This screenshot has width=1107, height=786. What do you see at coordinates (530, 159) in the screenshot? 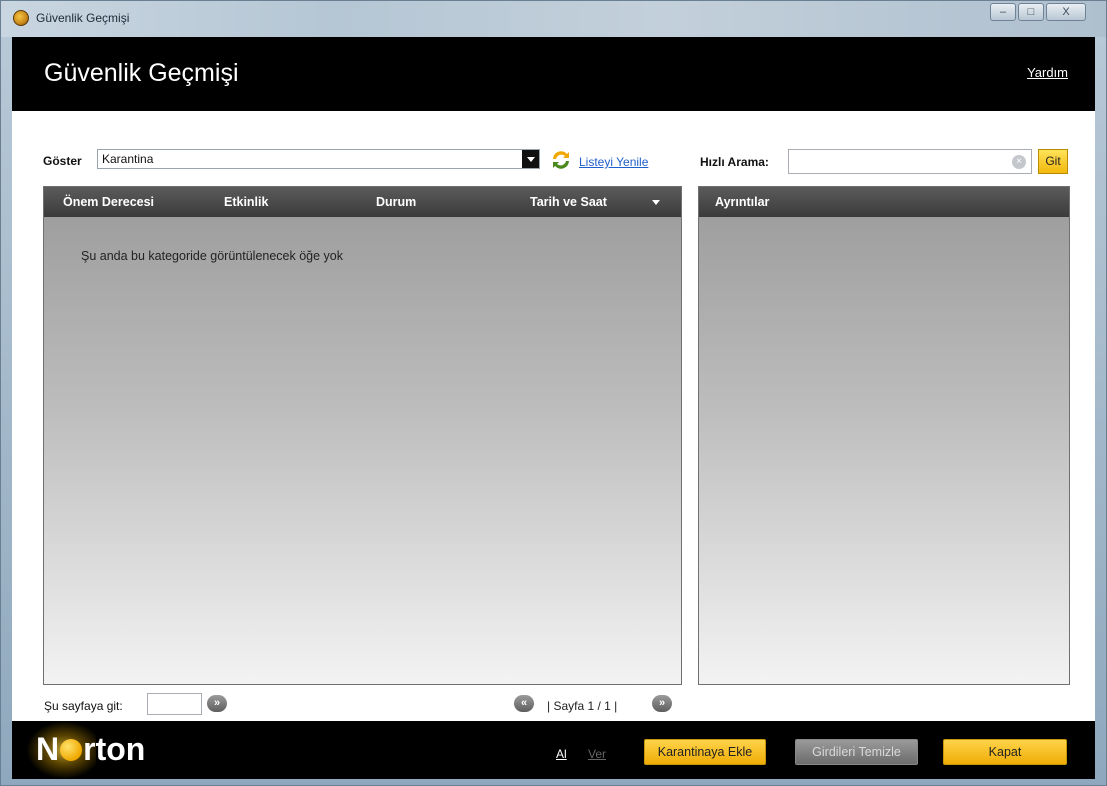
I see `dropdown-arrow-icon` at bounding box center [530, 159].